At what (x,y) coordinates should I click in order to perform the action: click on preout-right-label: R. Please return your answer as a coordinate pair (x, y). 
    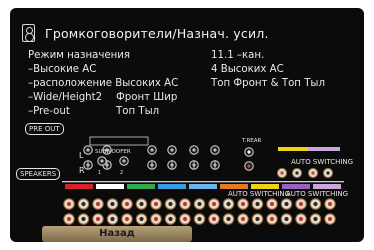
    Looking at the image, I should click on (82, 170).